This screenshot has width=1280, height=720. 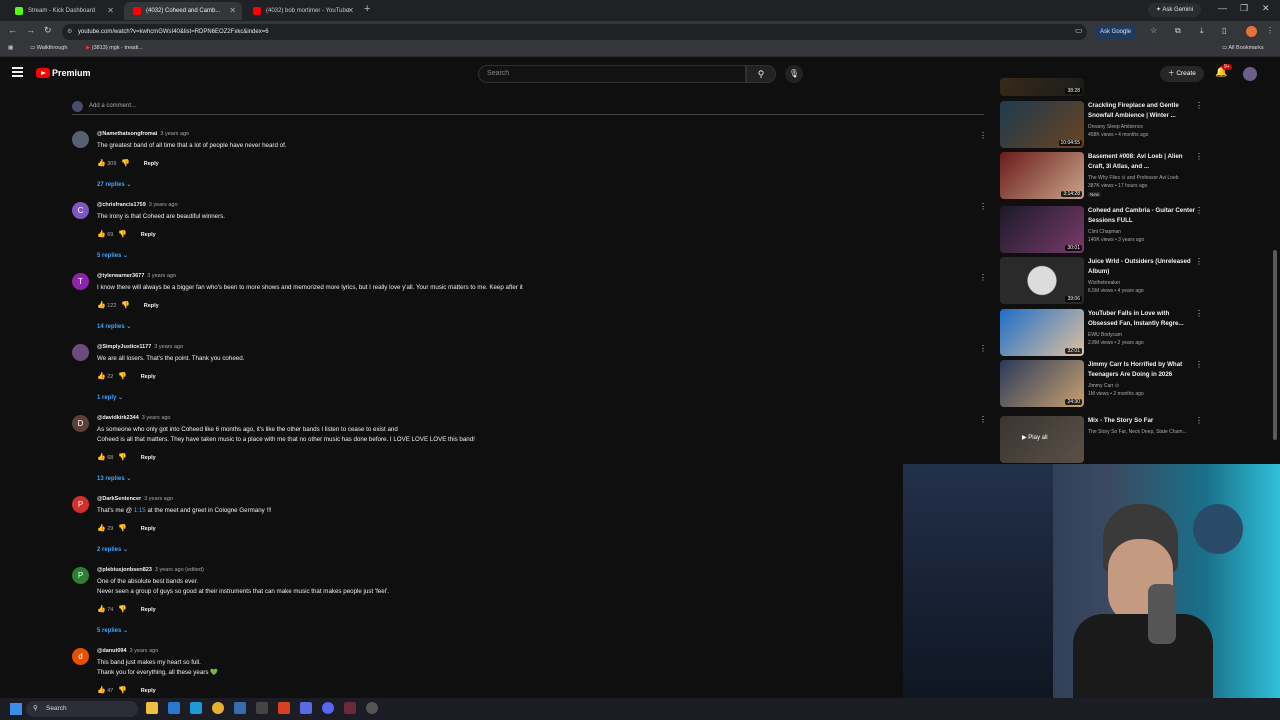 What do you see at coordinates (112, 651) in the screenshot?
I see `comment-handle: @danut094` at bounding box center [112, 651].